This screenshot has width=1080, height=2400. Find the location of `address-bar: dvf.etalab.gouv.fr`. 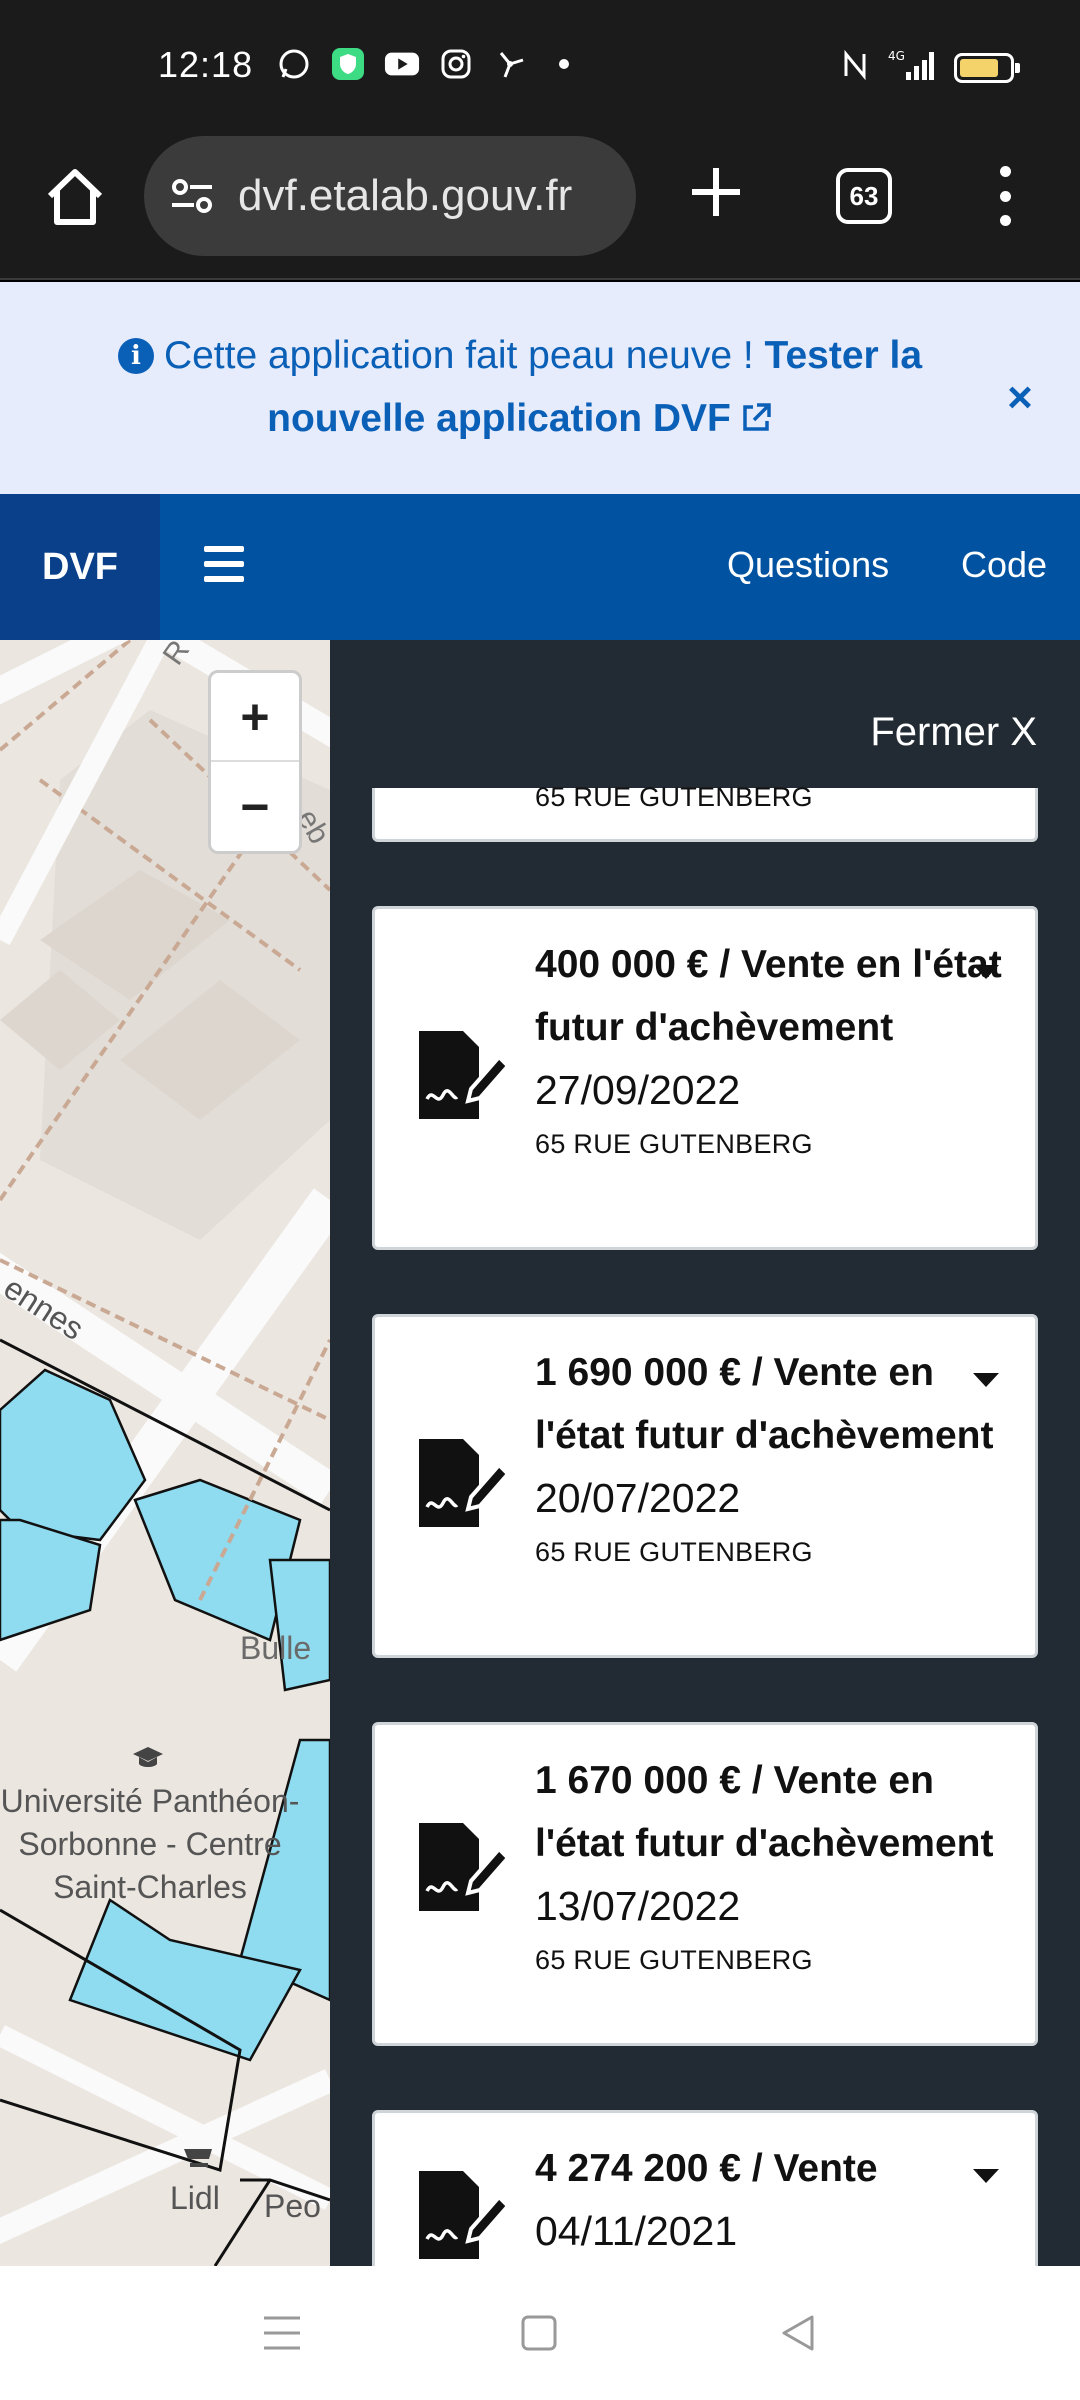

address-bar: dvf.etalab.gouv.fr is located at coordinates (390, 196).